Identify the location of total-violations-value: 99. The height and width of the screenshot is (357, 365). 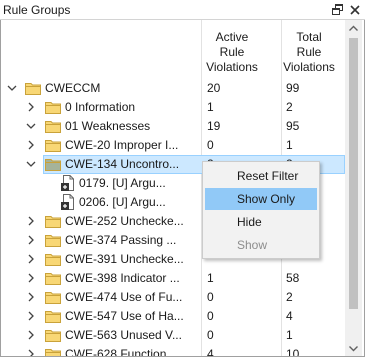
(293, 88).